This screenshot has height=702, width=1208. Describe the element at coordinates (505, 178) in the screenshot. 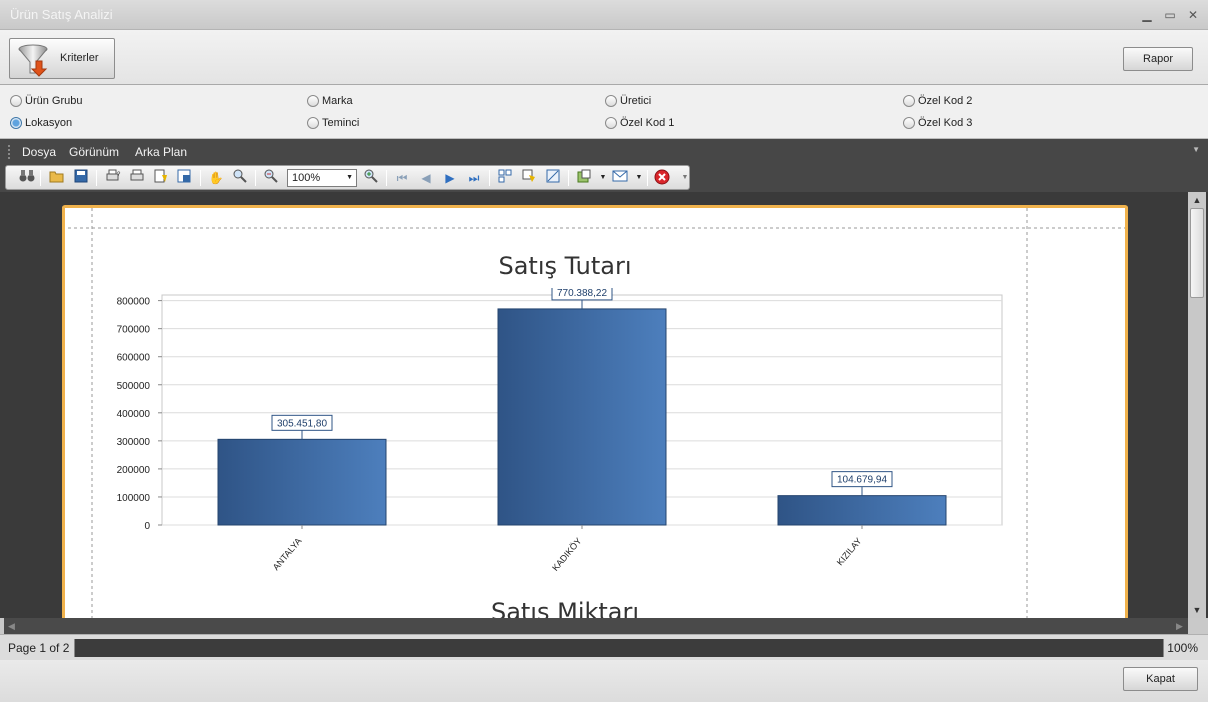

I see `multiple-pages-icon` at that location.